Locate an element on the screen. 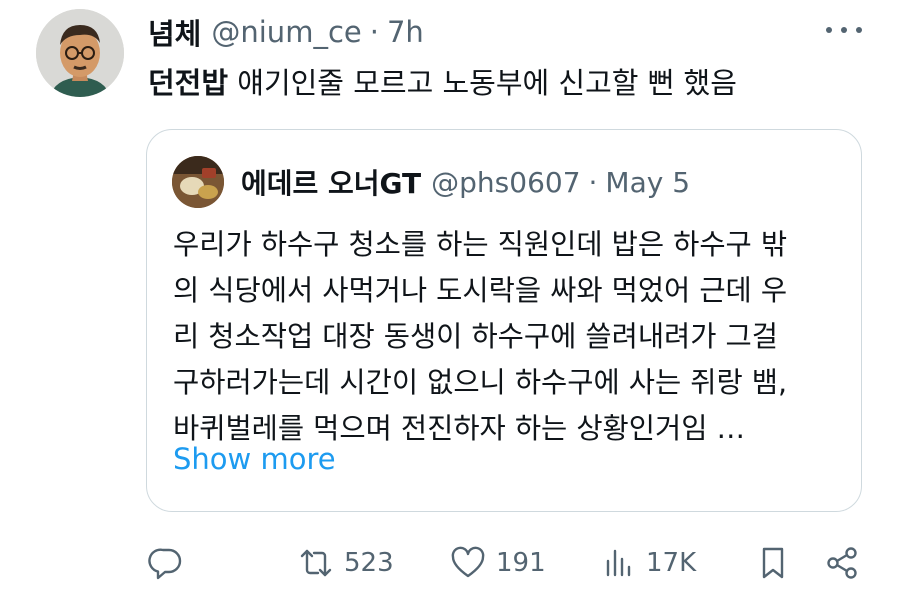  avatar-illustration is located at coordinates (80, 53).